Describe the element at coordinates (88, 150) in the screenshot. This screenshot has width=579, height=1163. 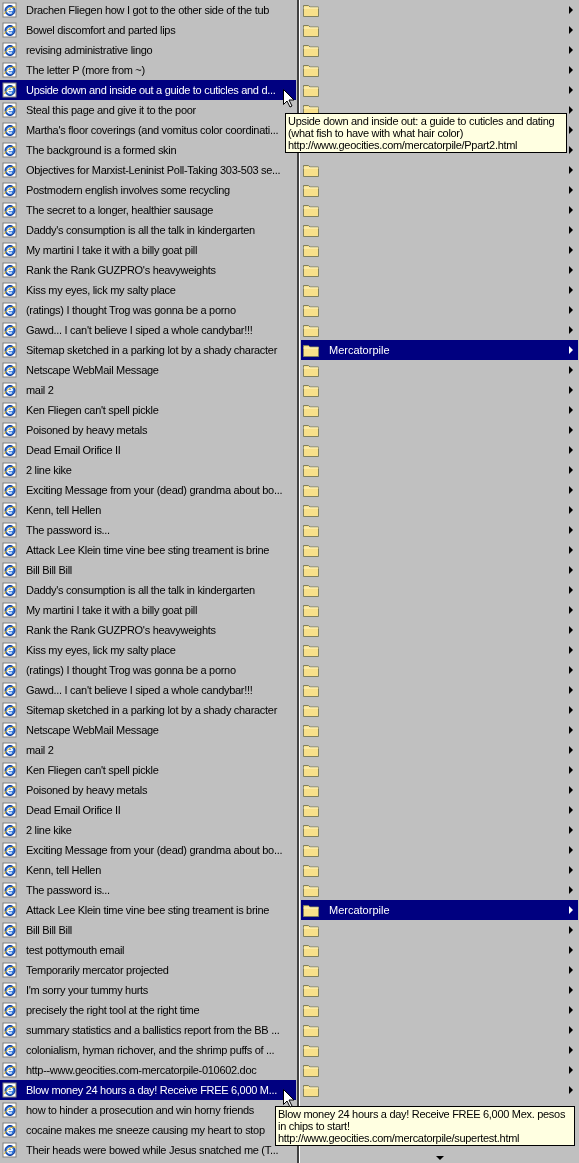
I see `favorite-item: The background is a formed skin` at that location.